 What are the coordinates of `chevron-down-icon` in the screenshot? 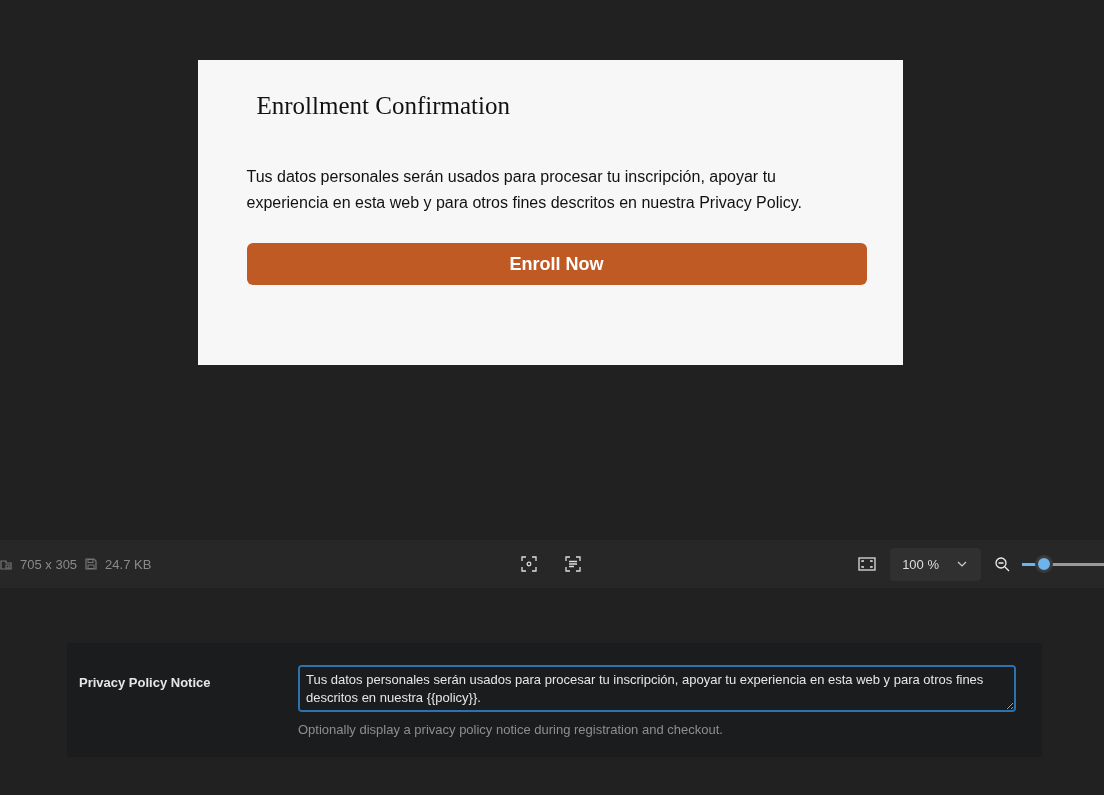 It's located at (962, 564).